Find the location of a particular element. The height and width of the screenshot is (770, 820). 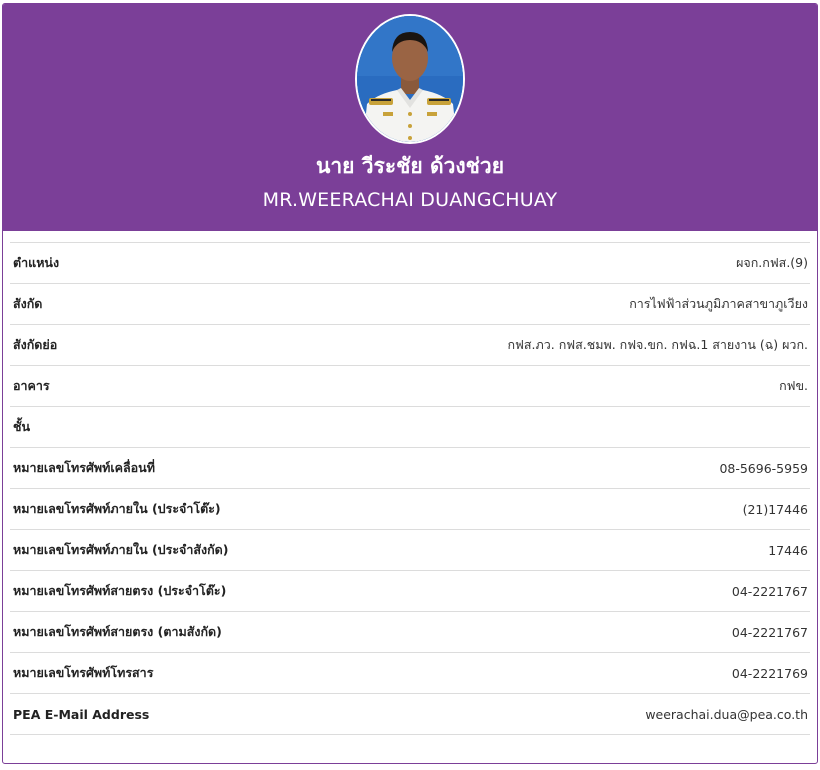

detail-row-mobile: หมายเลขโทรศัพท์เคลื่อนที่ 08-5696-5959 is located at coordinates (410, 467).